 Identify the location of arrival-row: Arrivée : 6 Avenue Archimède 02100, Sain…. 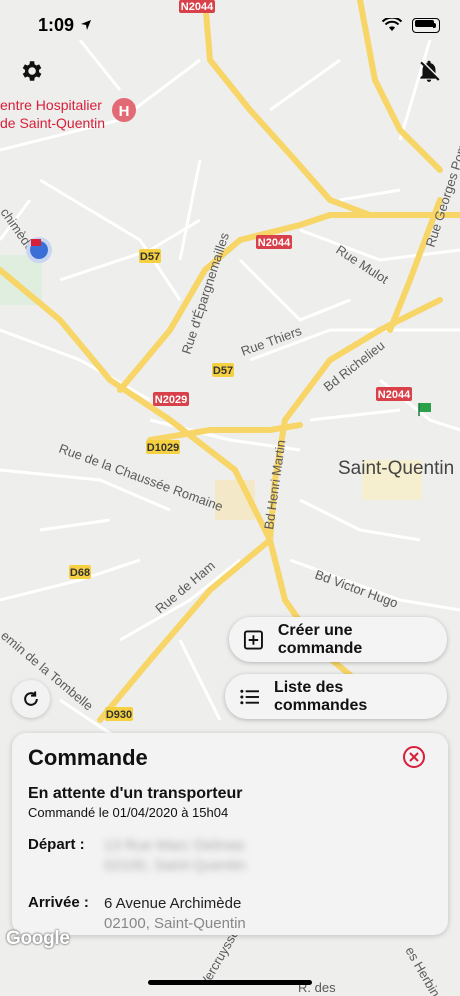
(230, 914).